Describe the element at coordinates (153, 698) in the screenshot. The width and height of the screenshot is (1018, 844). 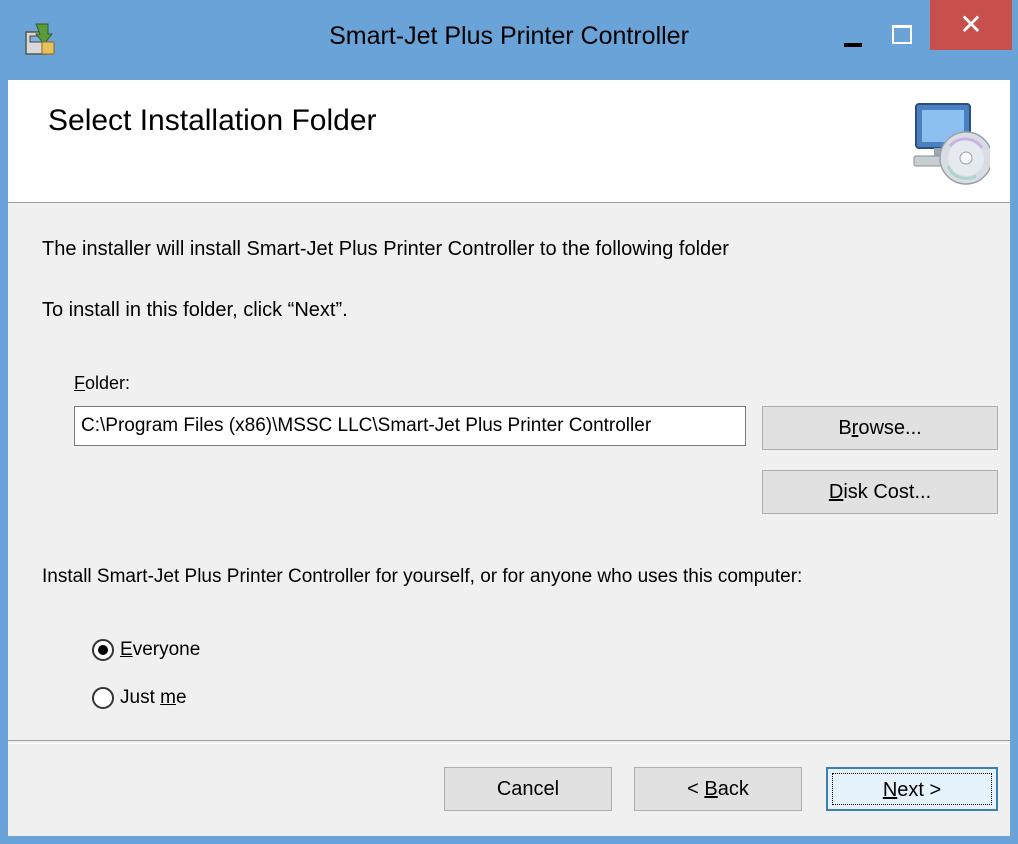
I see `just-me-label: Just me` at that location.